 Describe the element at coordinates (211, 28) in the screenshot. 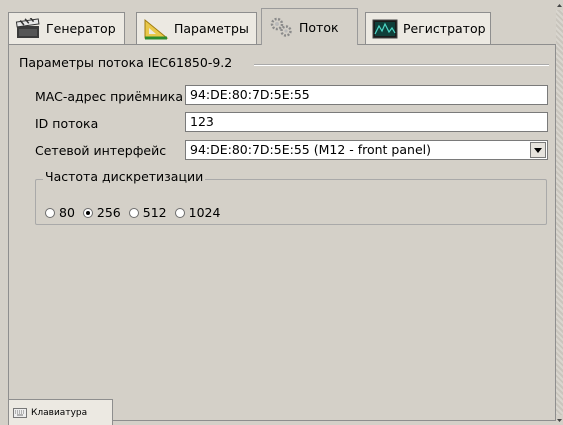

I see `tab-label: Параметры` at that location.